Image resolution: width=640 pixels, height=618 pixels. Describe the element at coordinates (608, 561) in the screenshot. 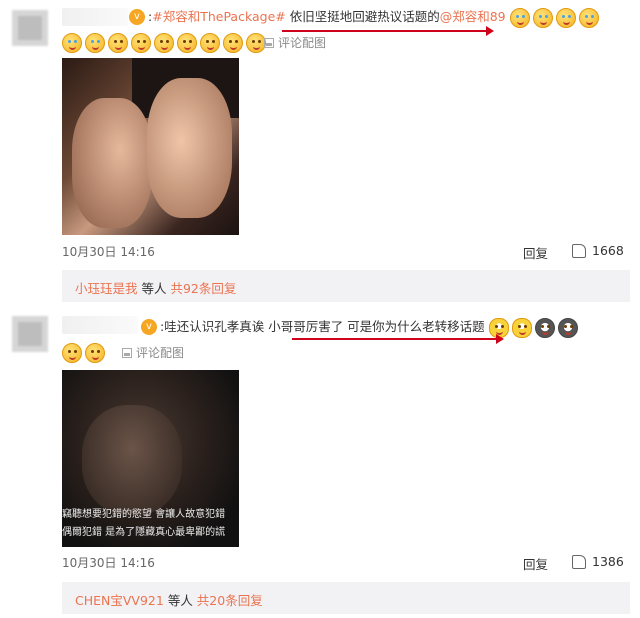

I see `like-count: 1386` at that location.